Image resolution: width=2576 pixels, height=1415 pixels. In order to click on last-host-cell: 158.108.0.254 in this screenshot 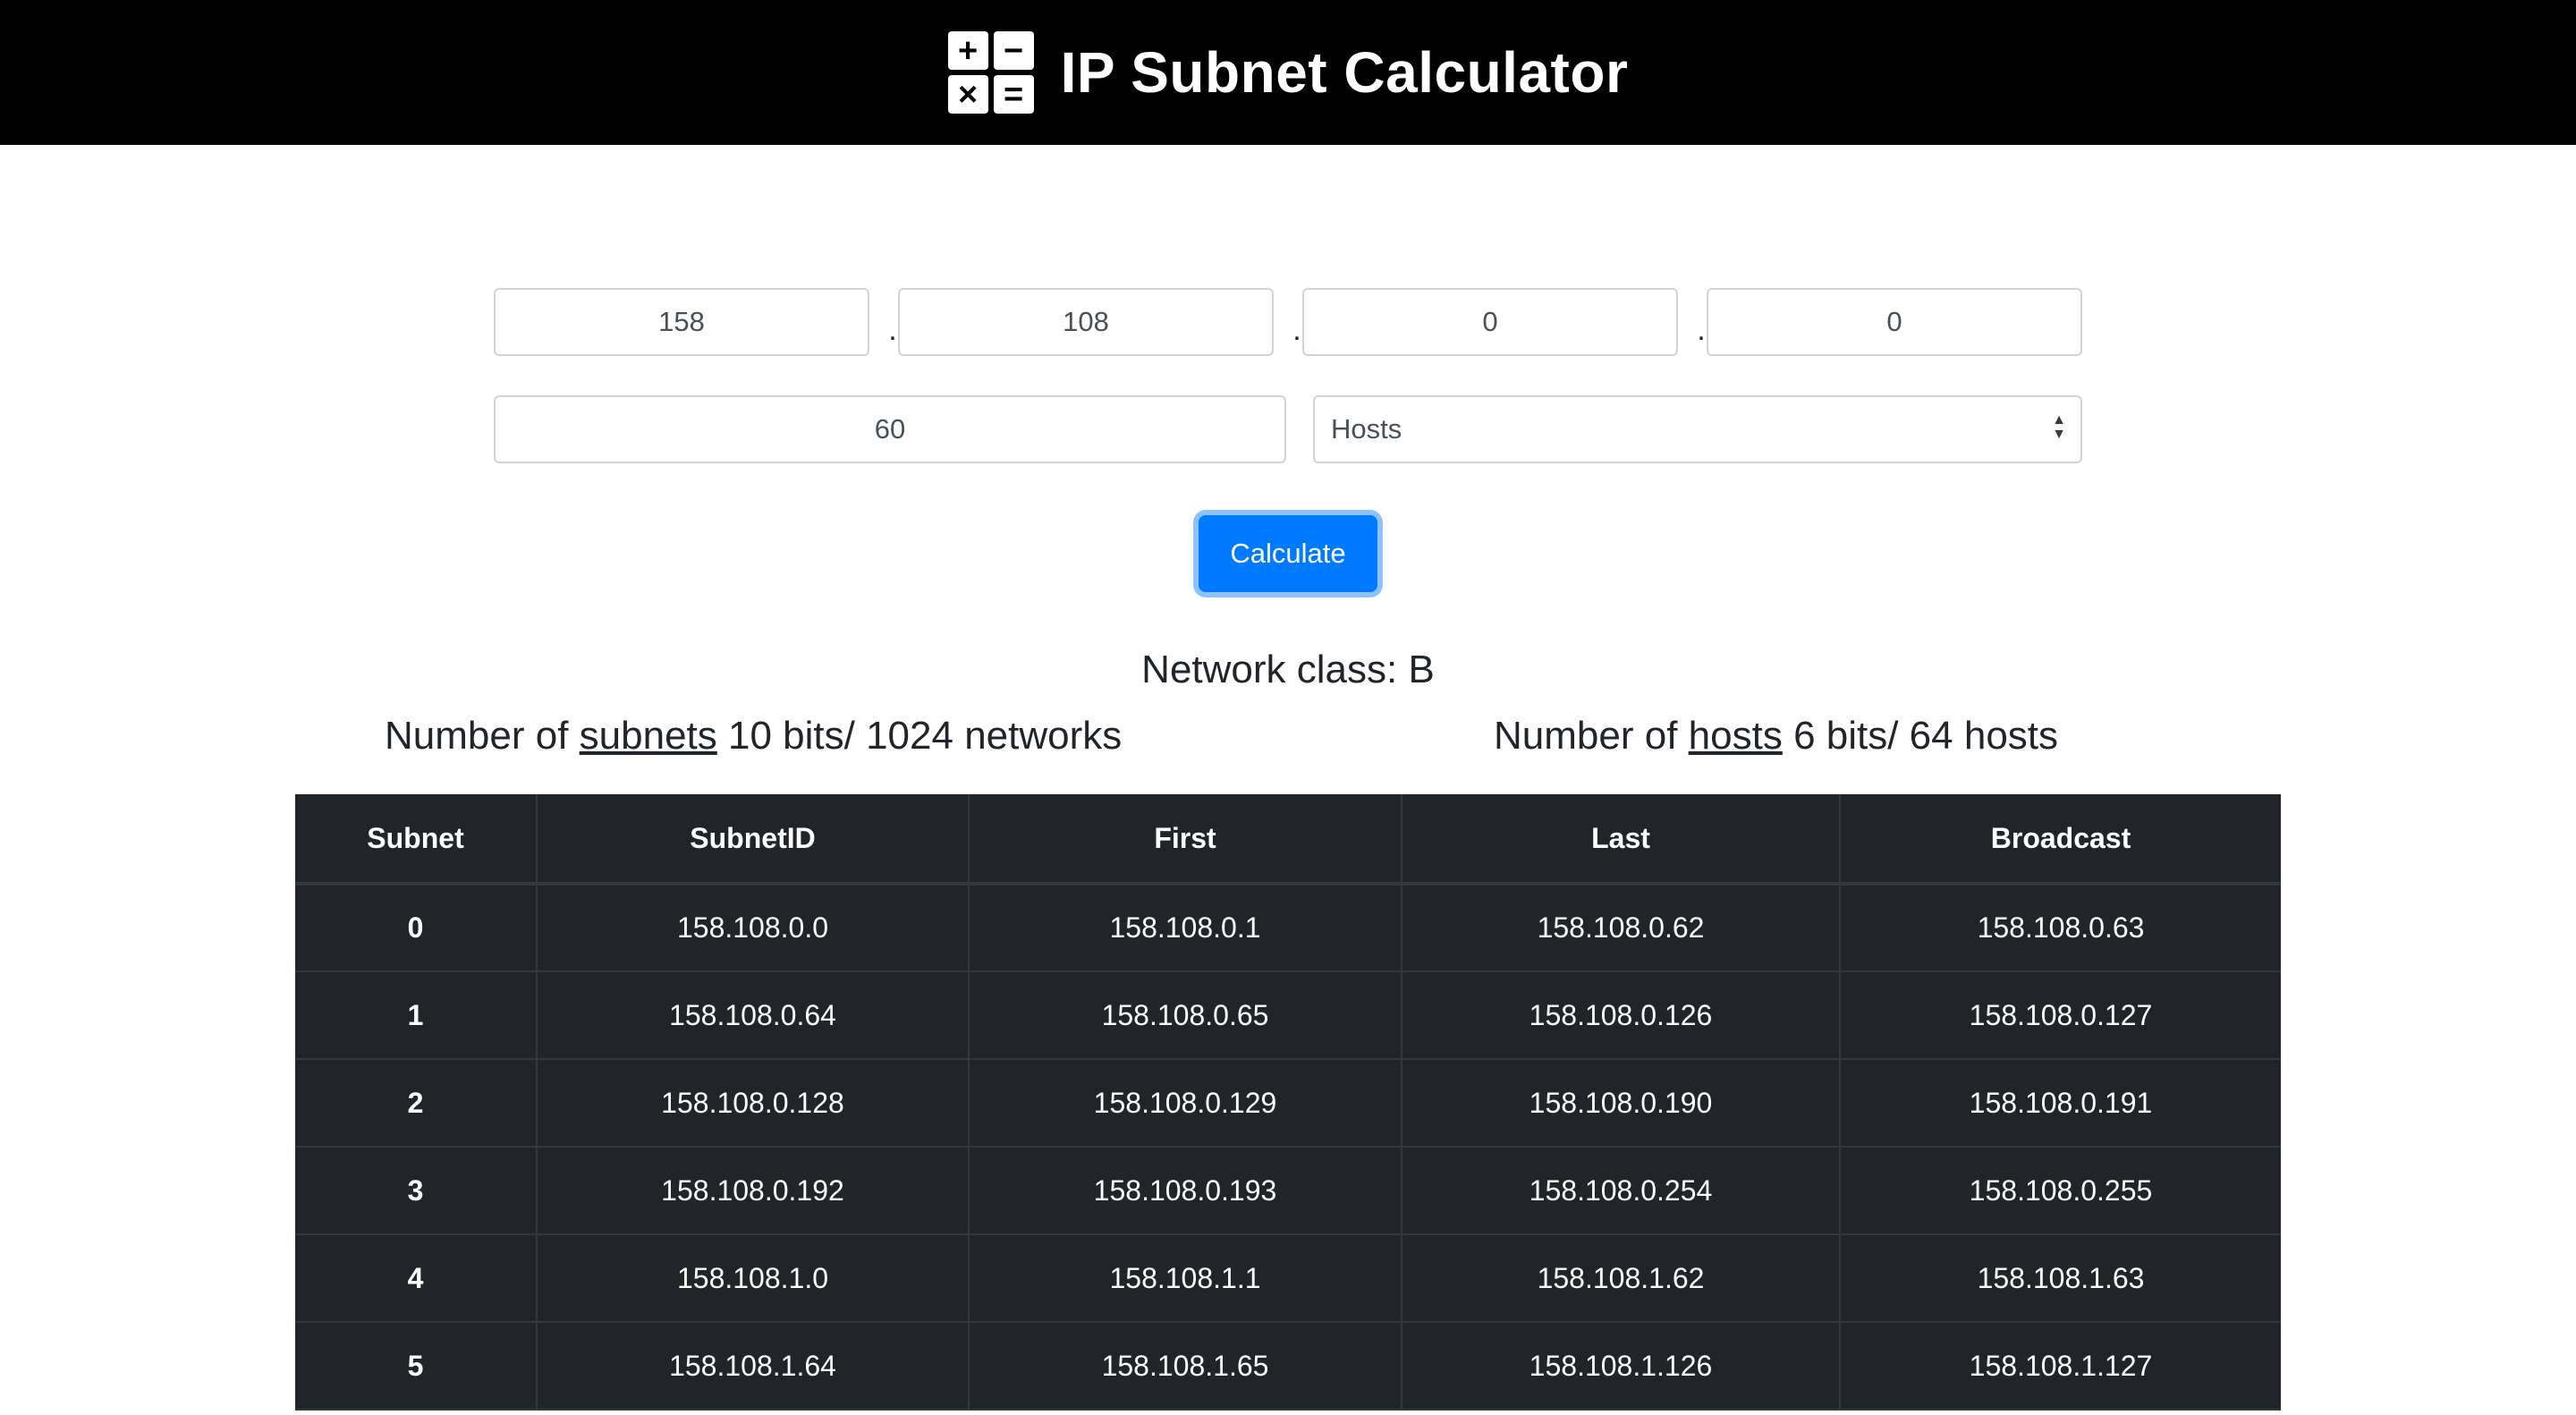, I will do `click(1621, 1191)`.